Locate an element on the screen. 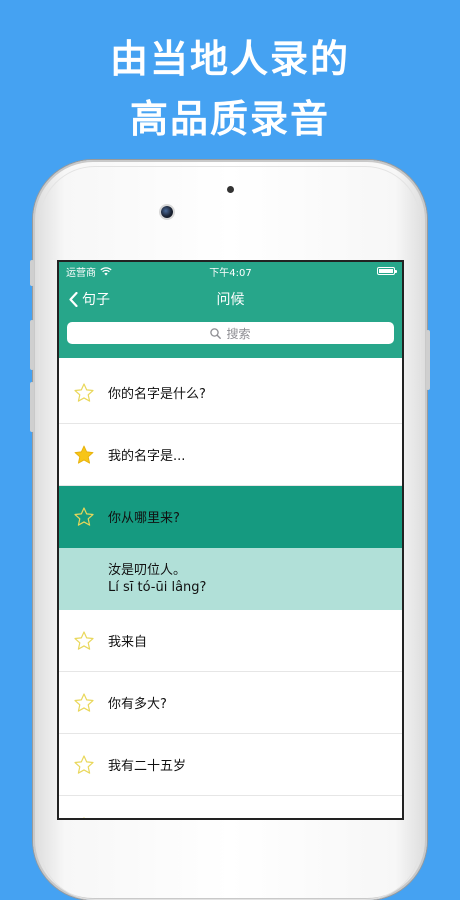 This screenshot has height=900, width=460. phrase-text: 我有二十五岁 is located at coordinates (147, 766).